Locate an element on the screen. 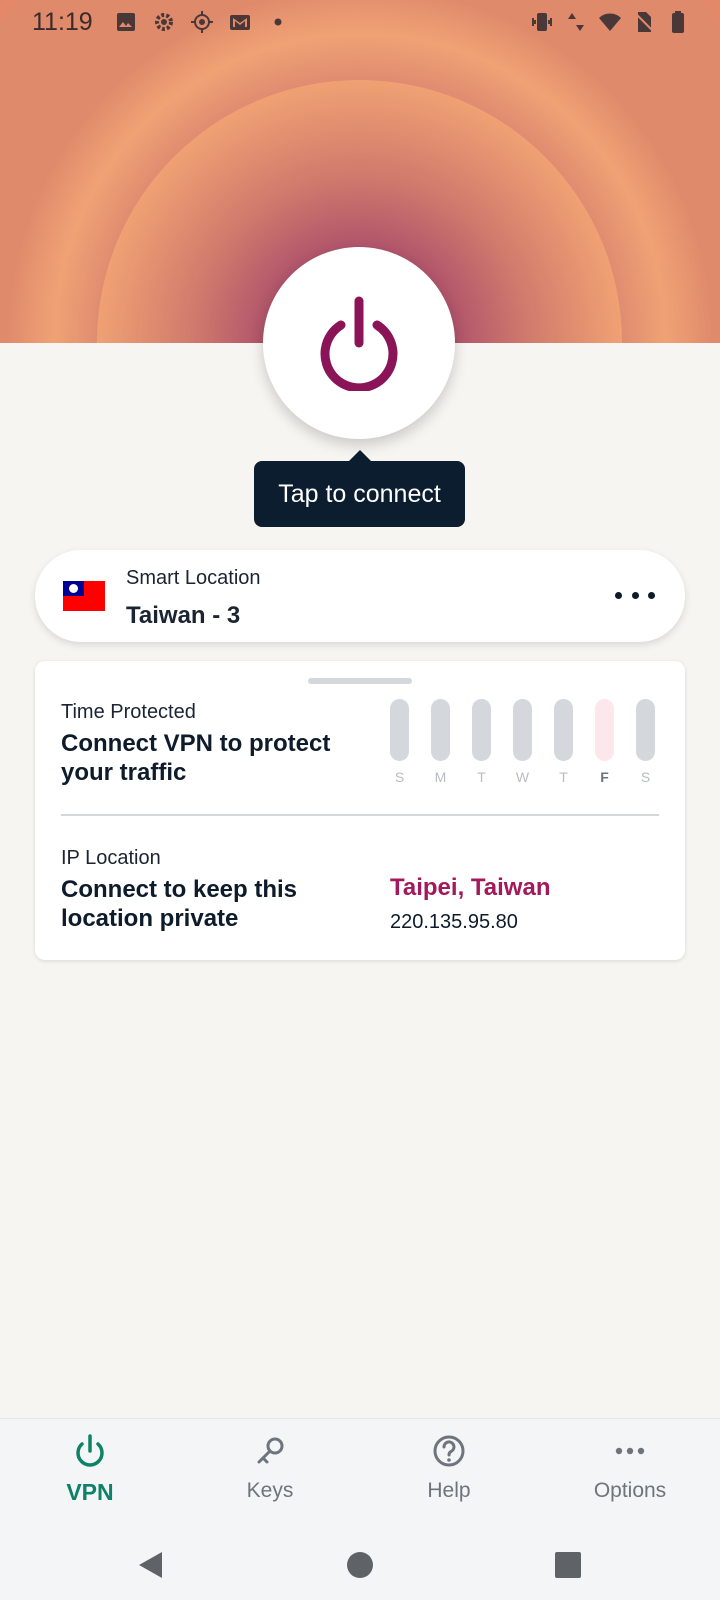  location-subtitle: Smart Location is located at coordinates (193, 578).